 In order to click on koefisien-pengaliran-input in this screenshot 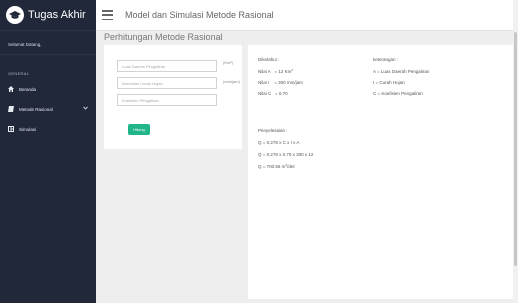, I will do `click(167, 100)`.